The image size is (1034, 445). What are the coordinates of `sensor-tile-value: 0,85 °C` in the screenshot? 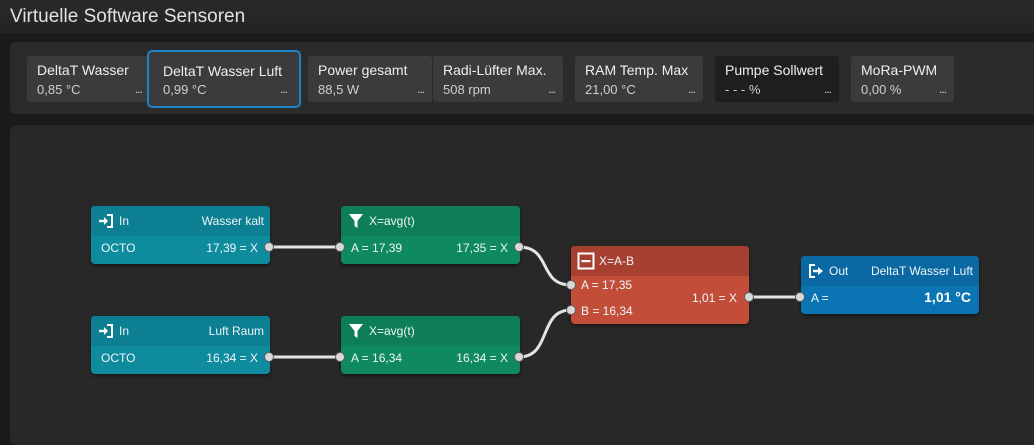 It's located at (59, 89).